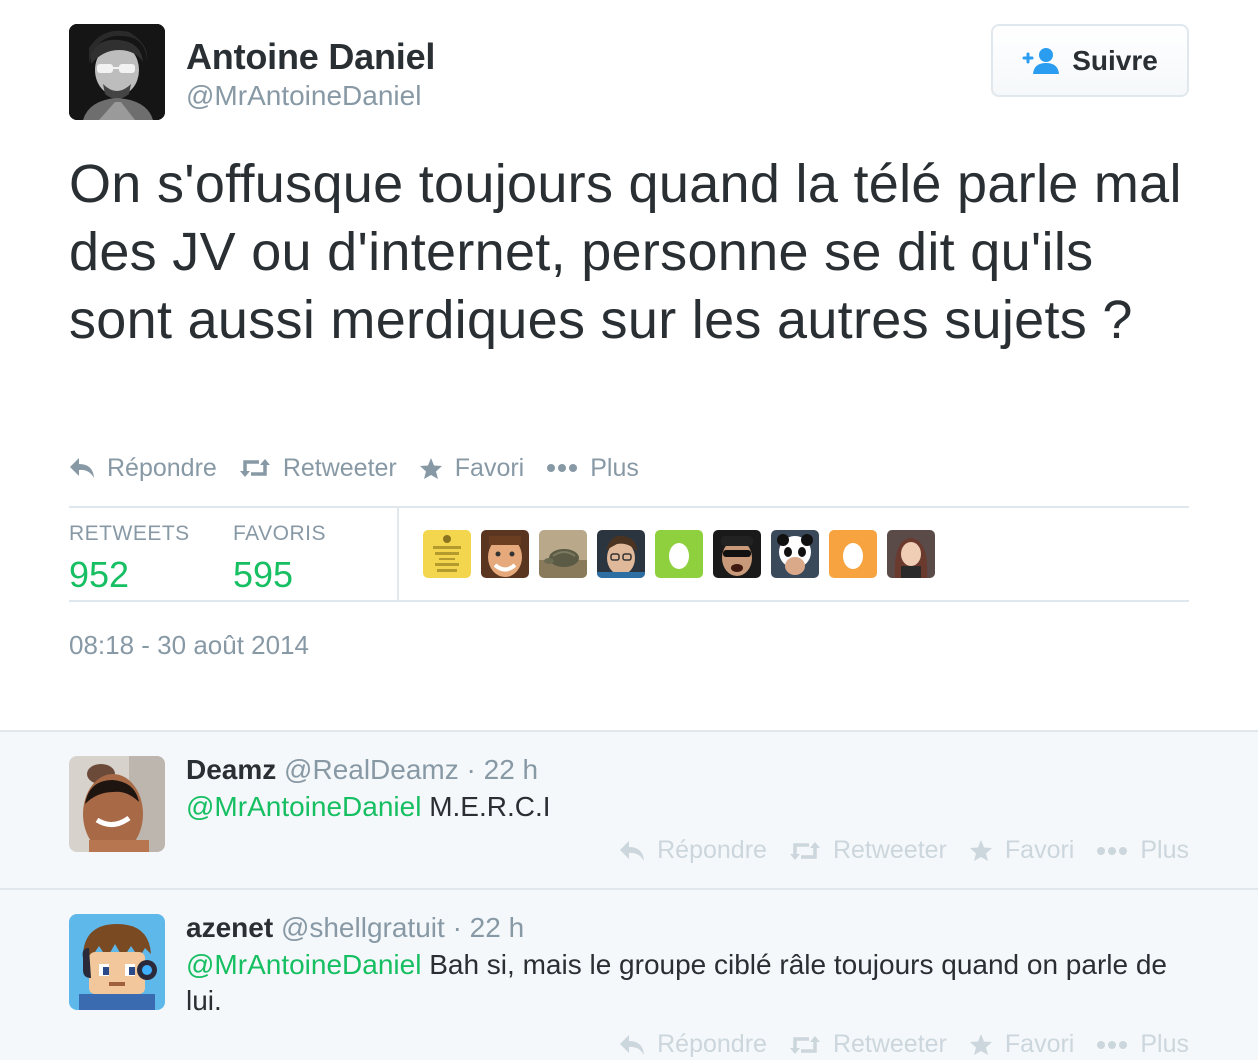  Describe the element at coordinates (686, 807) in the screenshot. I see `reply-text: @MrAntoineDaniel M.E.R.C.I` at that location.